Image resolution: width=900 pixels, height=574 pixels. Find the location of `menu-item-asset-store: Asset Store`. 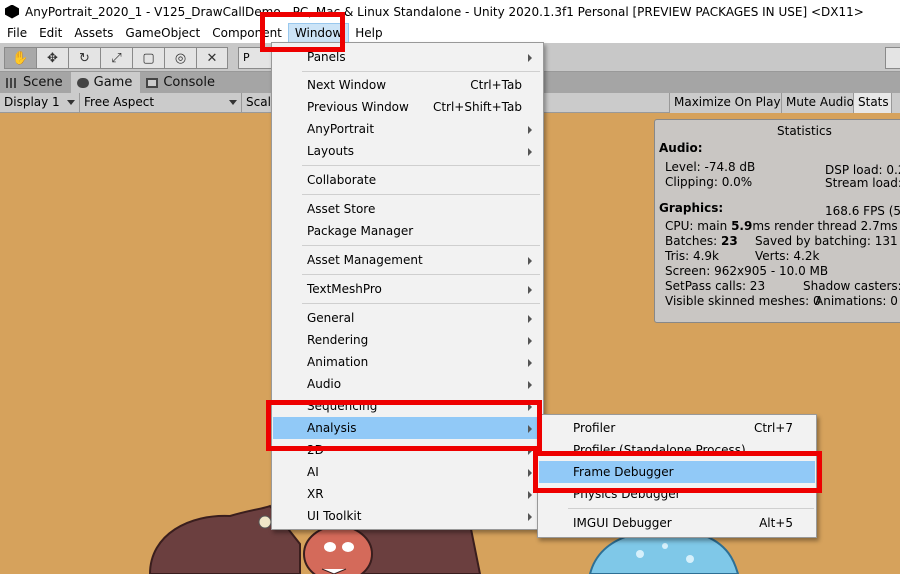

menu-item-asset-store: Asset Store is located at coordinates (407, 209).